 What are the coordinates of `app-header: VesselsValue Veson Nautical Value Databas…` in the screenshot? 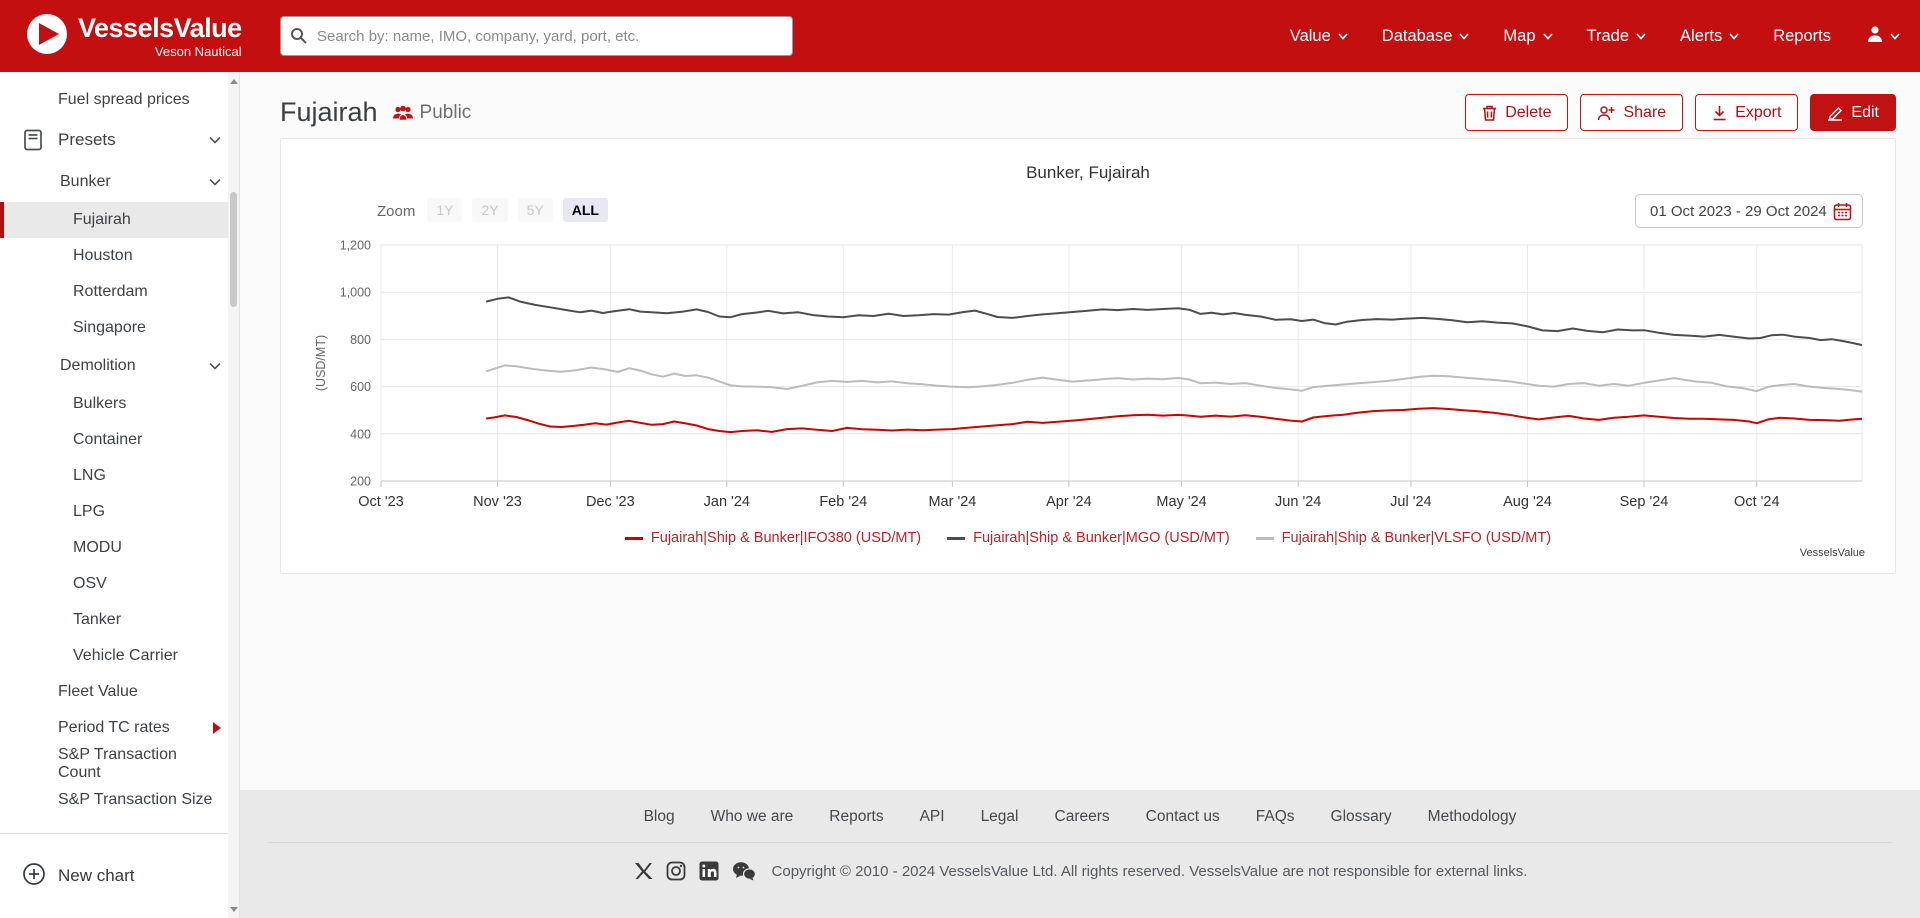 It's located at (960, 36).